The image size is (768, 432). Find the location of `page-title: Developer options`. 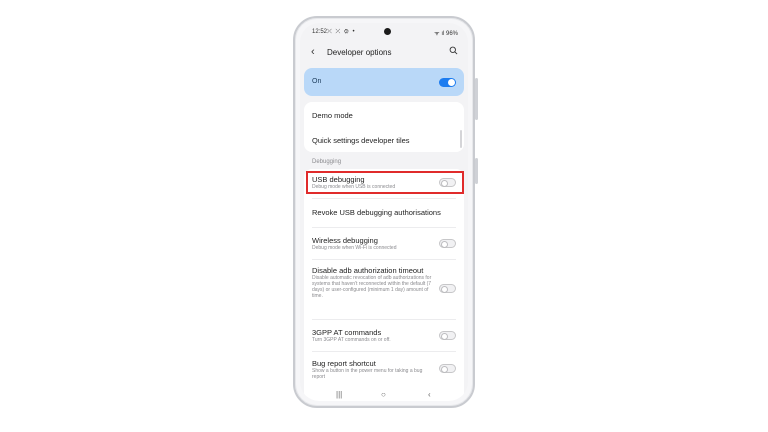

page-title: Developer options is located at coordinates (359, 52).